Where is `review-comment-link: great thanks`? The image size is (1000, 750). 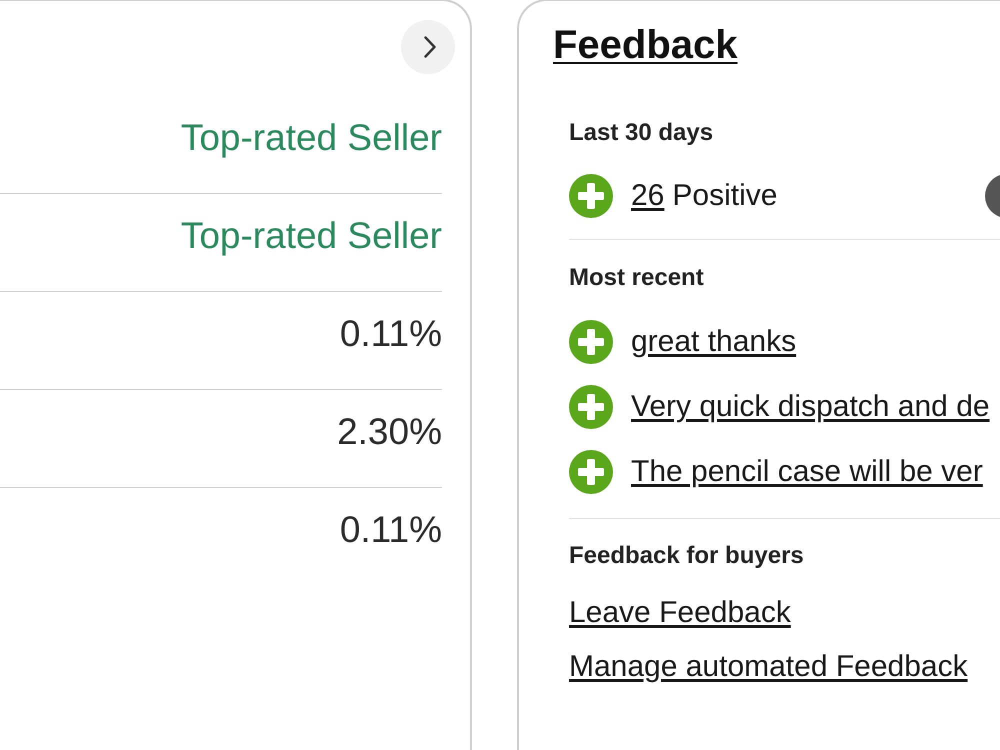 review-comment-link: great thanks is located at coordinates (713, 342).